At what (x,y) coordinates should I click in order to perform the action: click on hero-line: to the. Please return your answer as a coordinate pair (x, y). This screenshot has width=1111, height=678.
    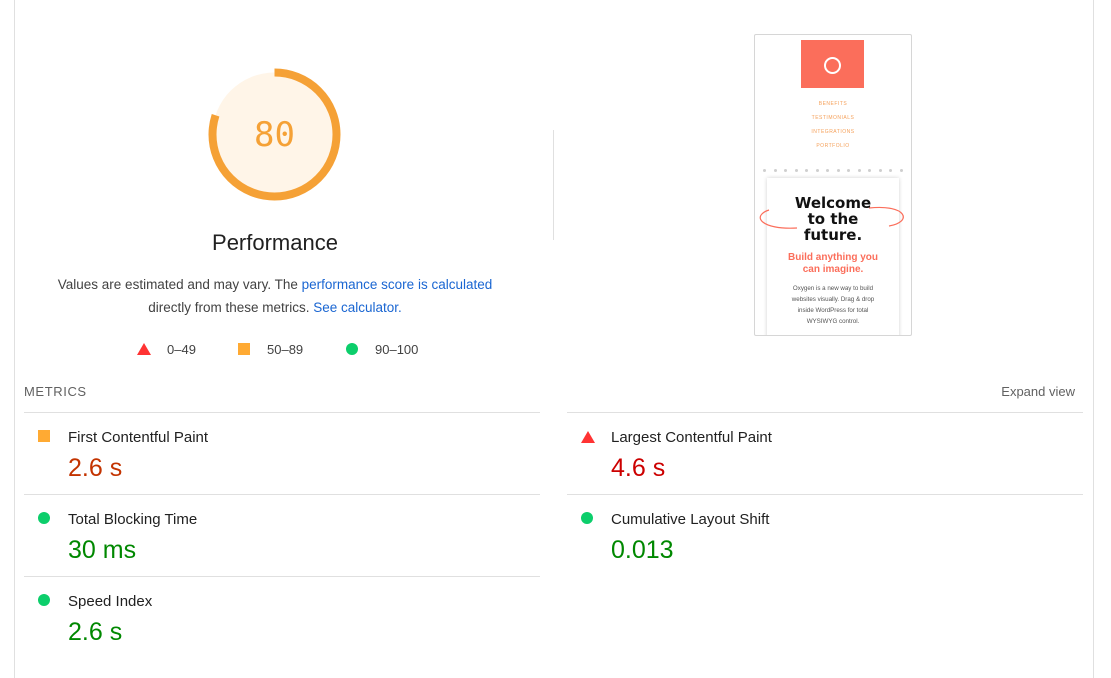
    Looking at the image, I should click on (833, 219).